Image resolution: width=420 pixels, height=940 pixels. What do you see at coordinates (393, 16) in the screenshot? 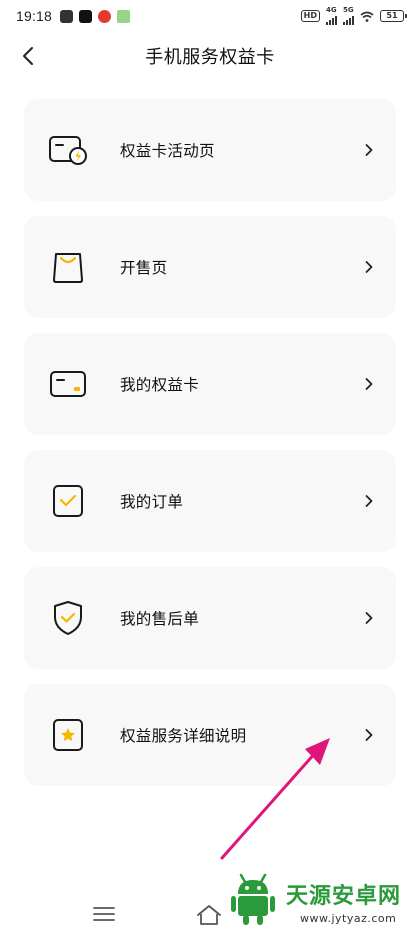
I see `battery-indicator: 51` at bounding box center [393, 16].